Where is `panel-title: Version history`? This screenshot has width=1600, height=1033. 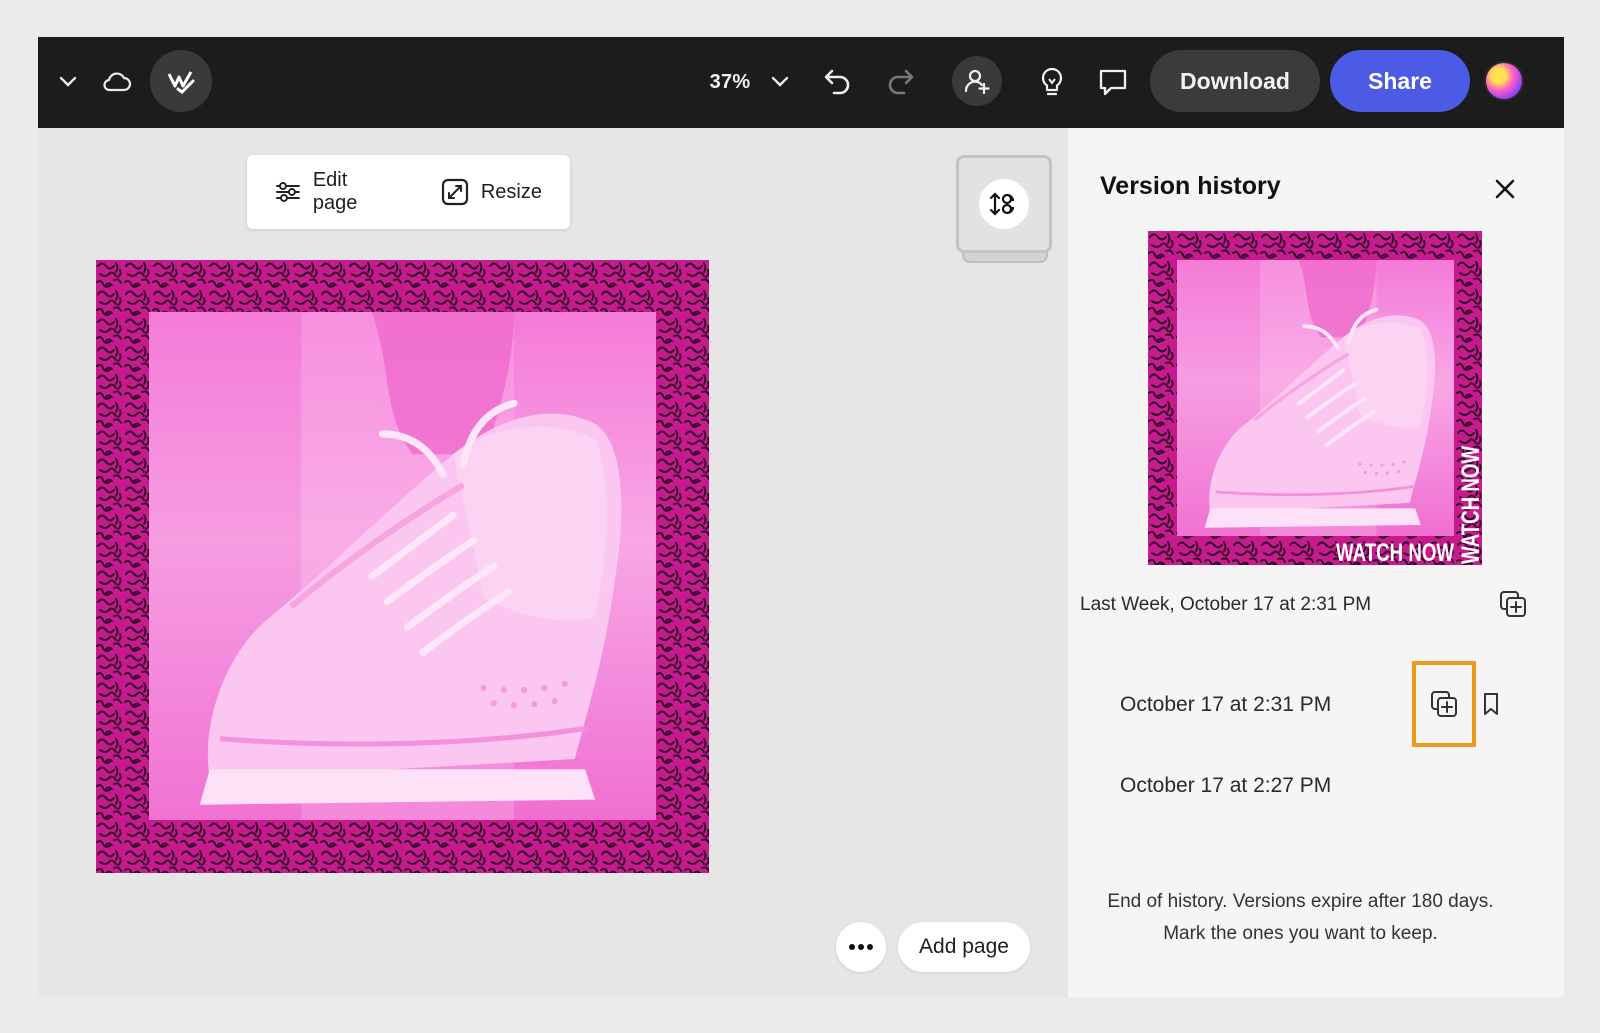 panel-title: Version history is located at coordinates (1190, 186).